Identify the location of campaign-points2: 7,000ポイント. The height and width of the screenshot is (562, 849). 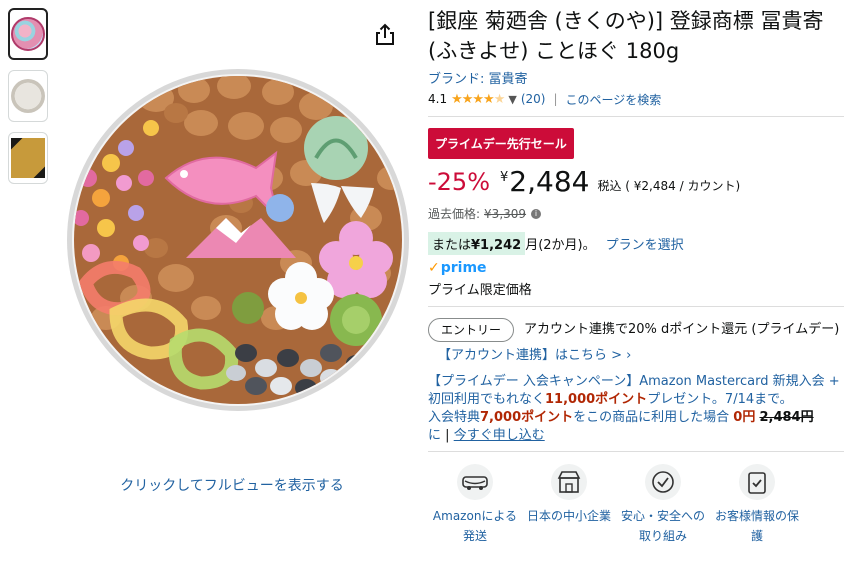
(527, 417).